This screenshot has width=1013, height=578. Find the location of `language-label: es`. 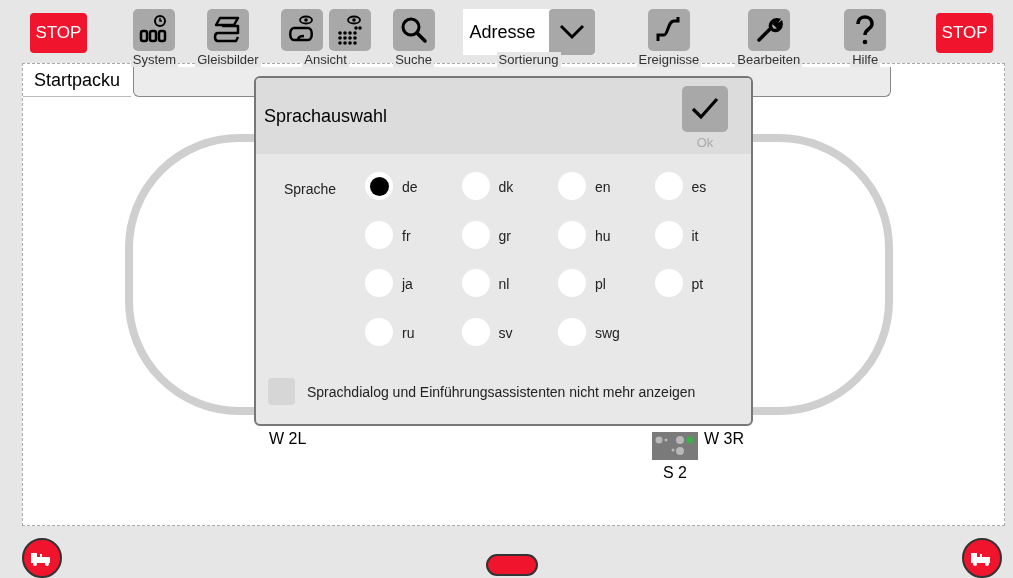

language-label: es is located at coordinates (699, 187).